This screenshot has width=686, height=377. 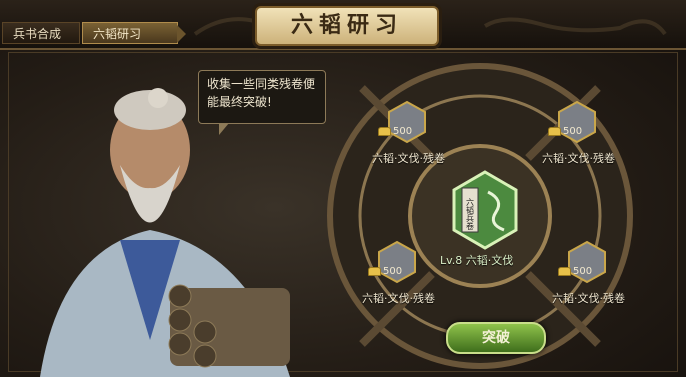 What do you see at coordinates (470, 213) in the screenshot?
I see `book-title: 六韬兵卷` at bounding box center [470, 213].